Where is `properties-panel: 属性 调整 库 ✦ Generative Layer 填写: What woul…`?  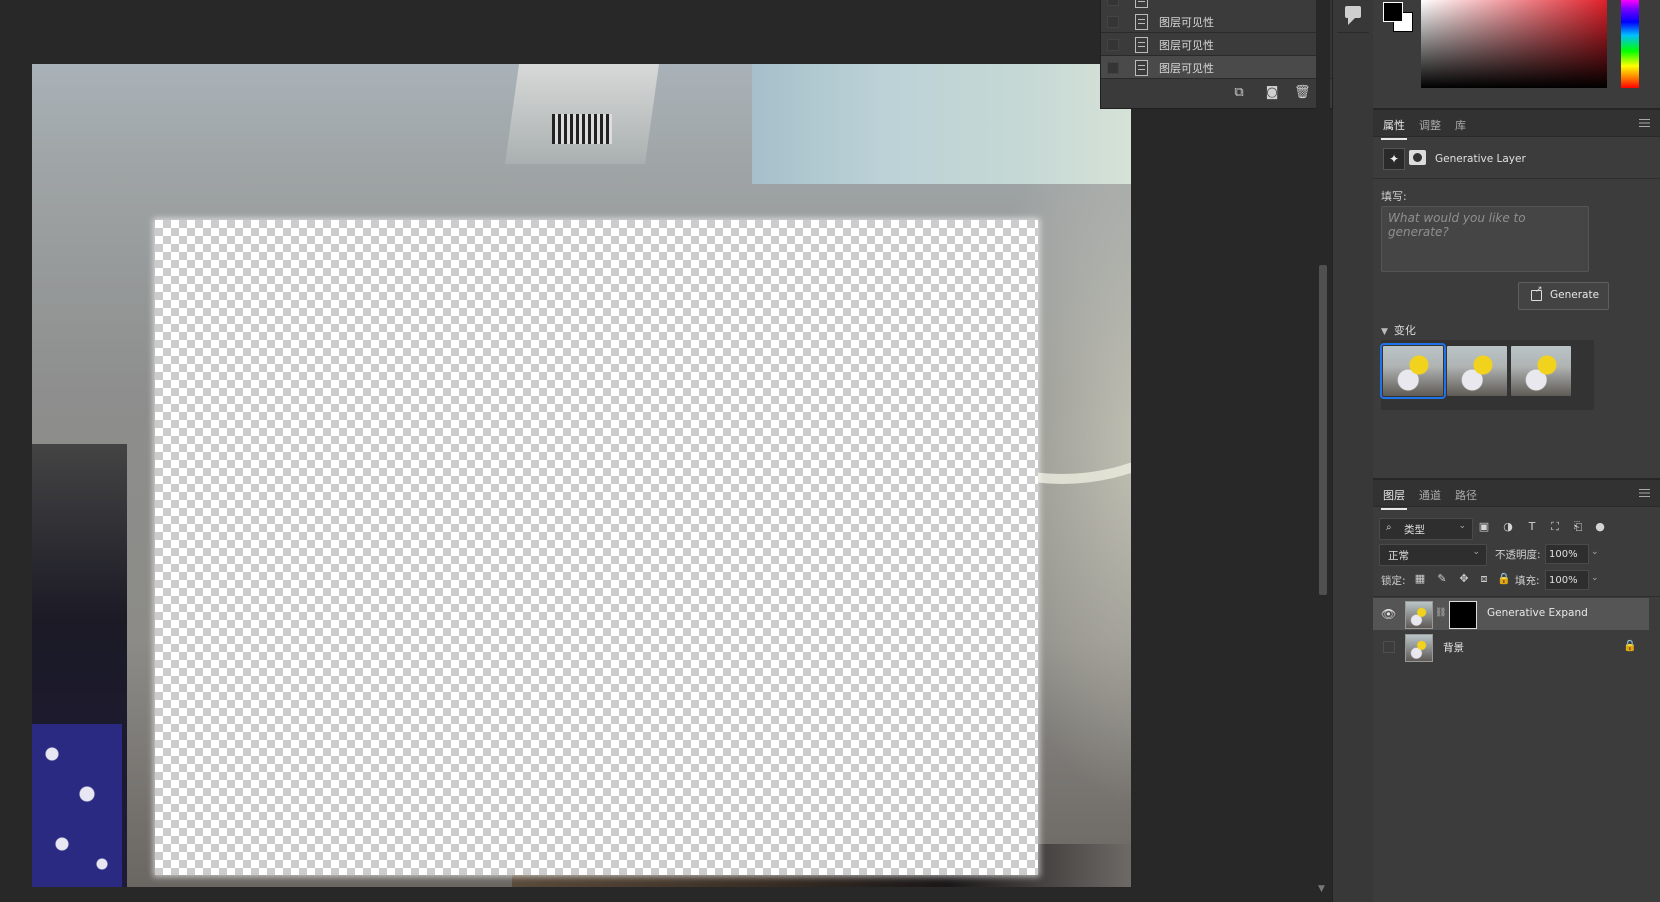
properties-panel: 属性 调整 库 ✦ Generative Layer 填写: What woul… is located at coordinates (1516, 295).